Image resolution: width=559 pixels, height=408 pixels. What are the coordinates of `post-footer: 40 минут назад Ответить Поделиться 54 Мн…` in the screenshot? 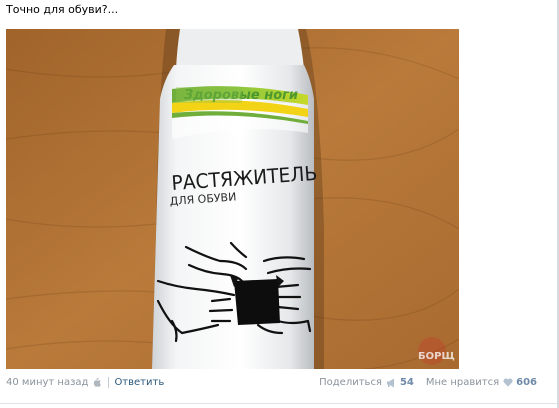 It's located at (271, 384).